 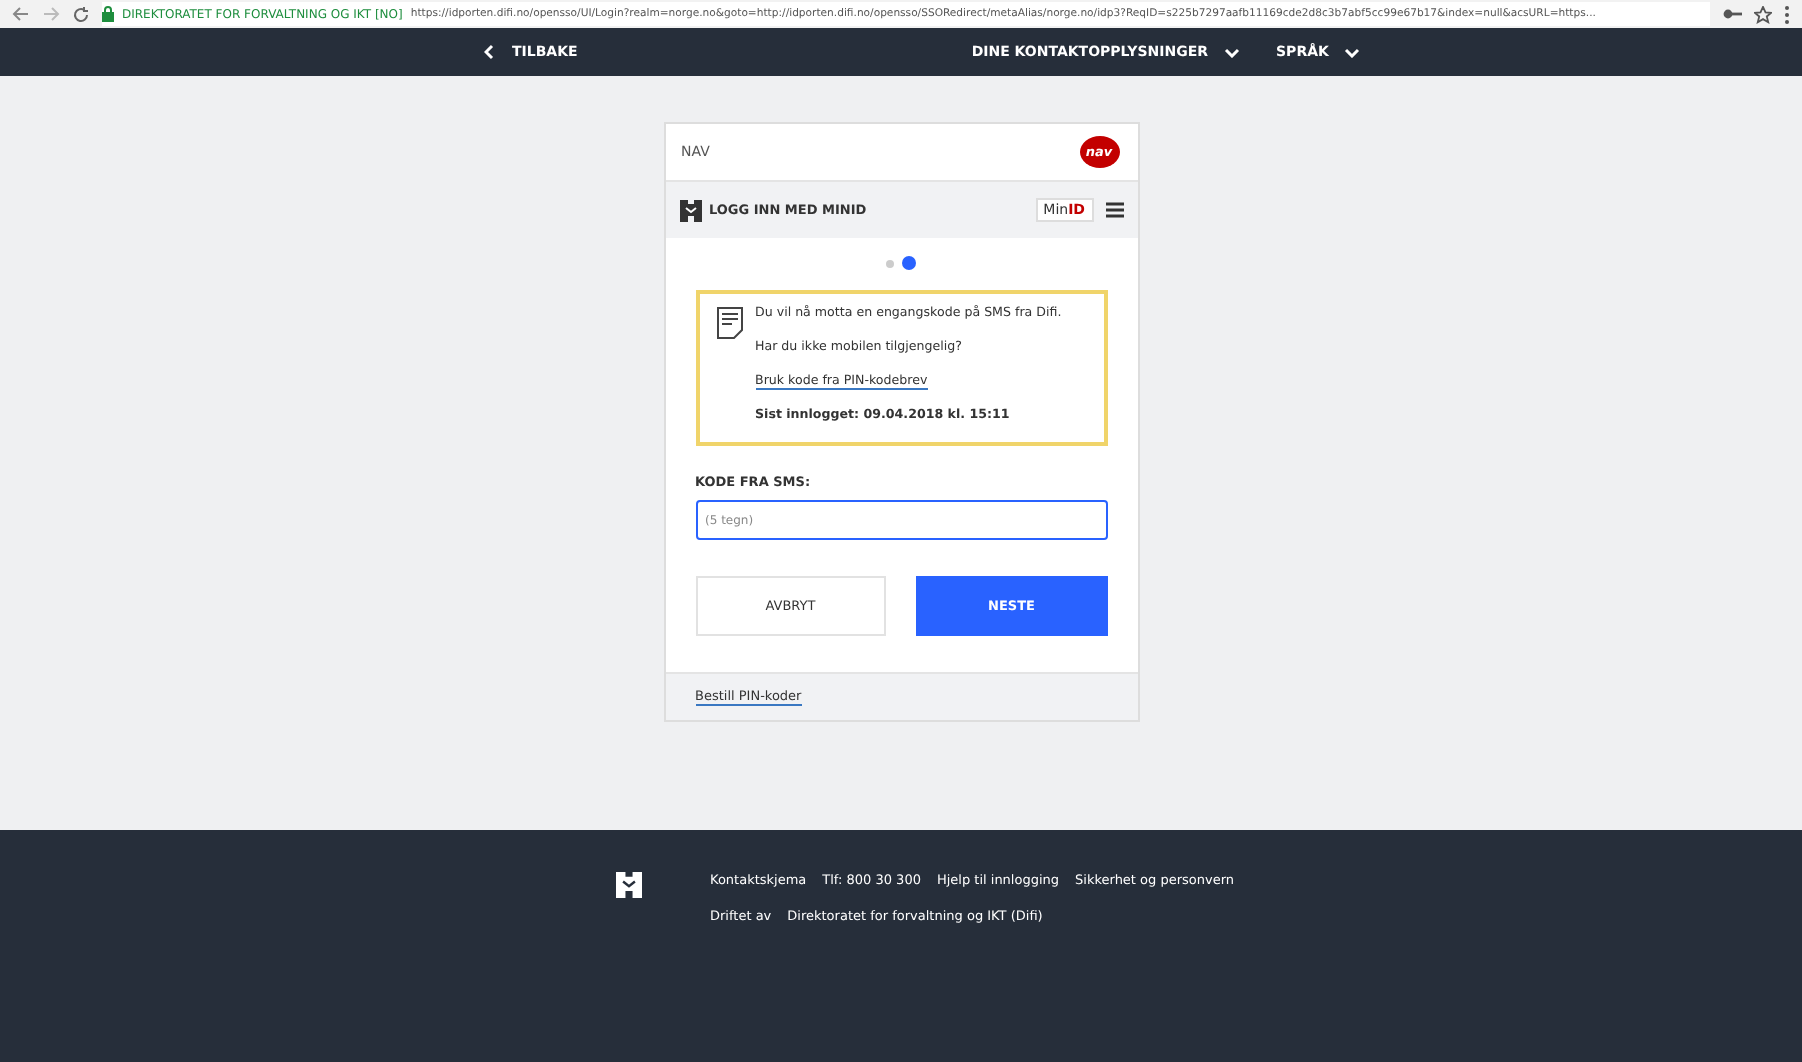 What do you see at coordinates (1732, 14) in the screenshot?
I see `key-icon` at bounding box center [1732, 14].